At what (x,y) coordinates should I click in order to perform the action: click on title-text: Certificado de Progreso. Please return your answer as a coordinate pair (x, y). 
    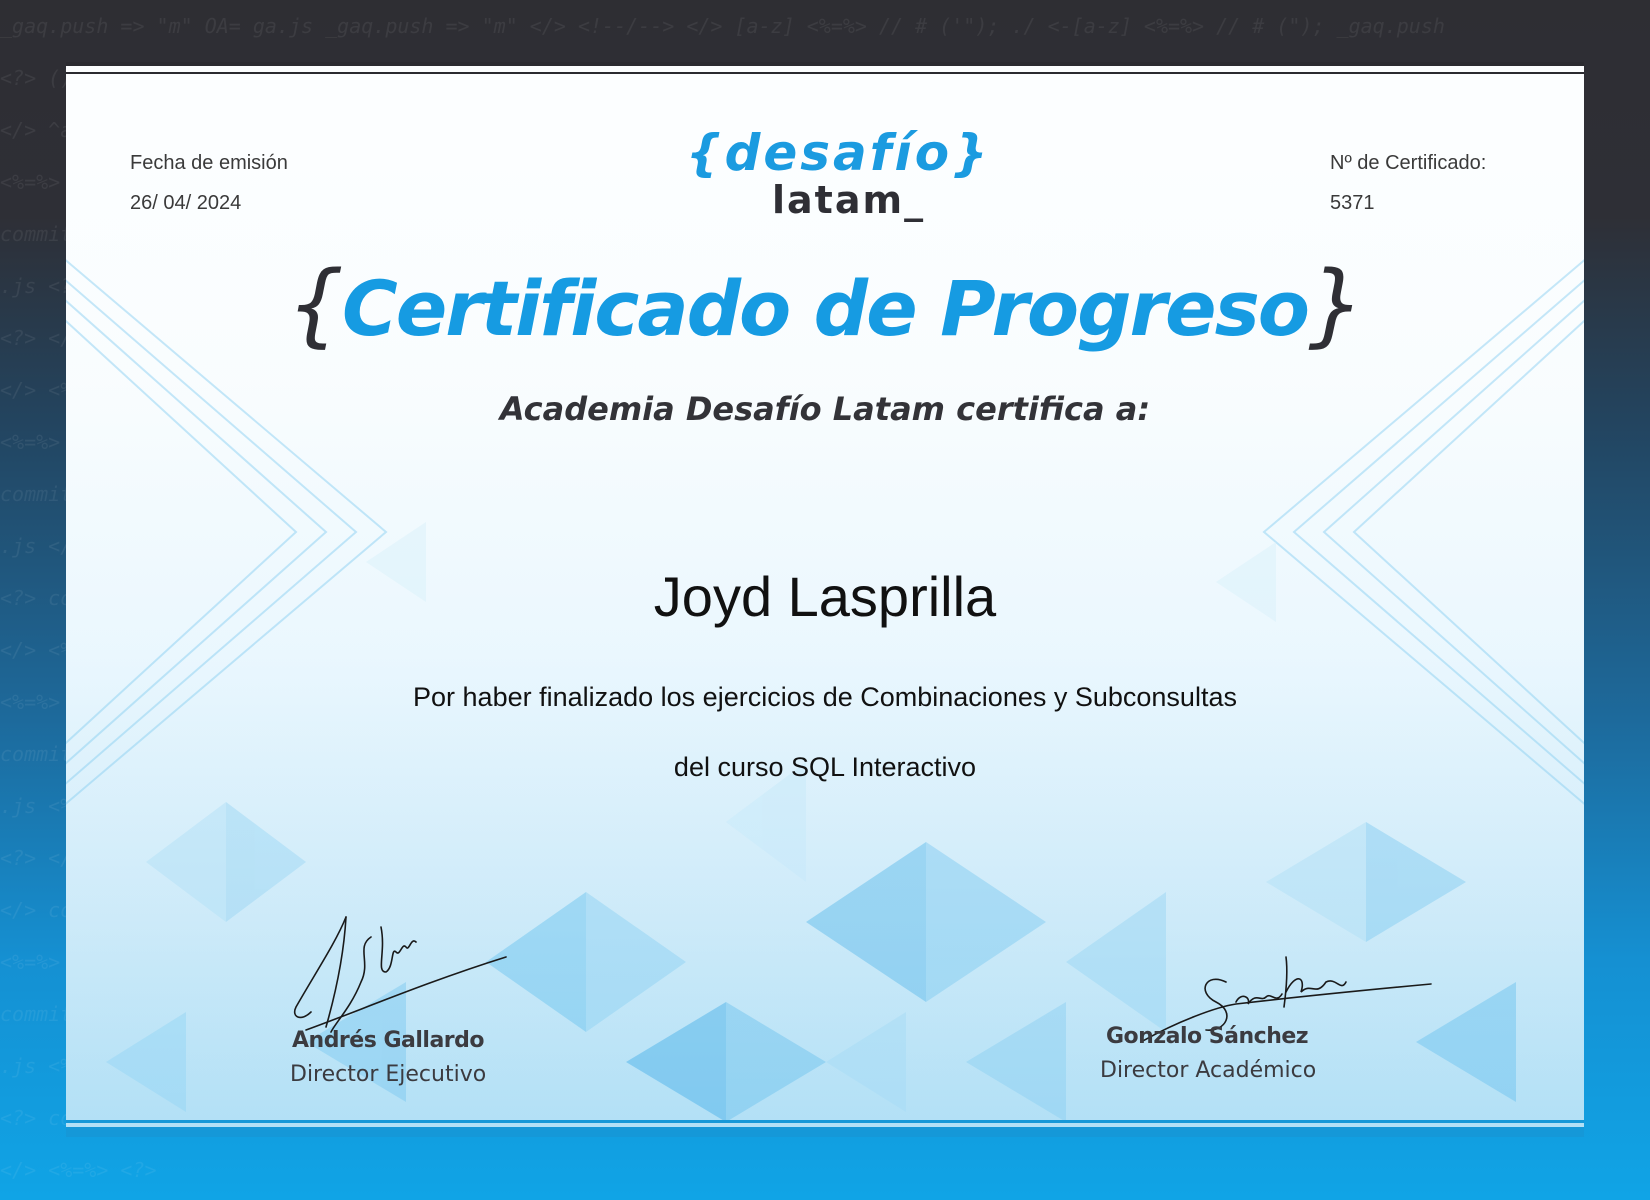
    Looking at the image, I should click on (825, 308).